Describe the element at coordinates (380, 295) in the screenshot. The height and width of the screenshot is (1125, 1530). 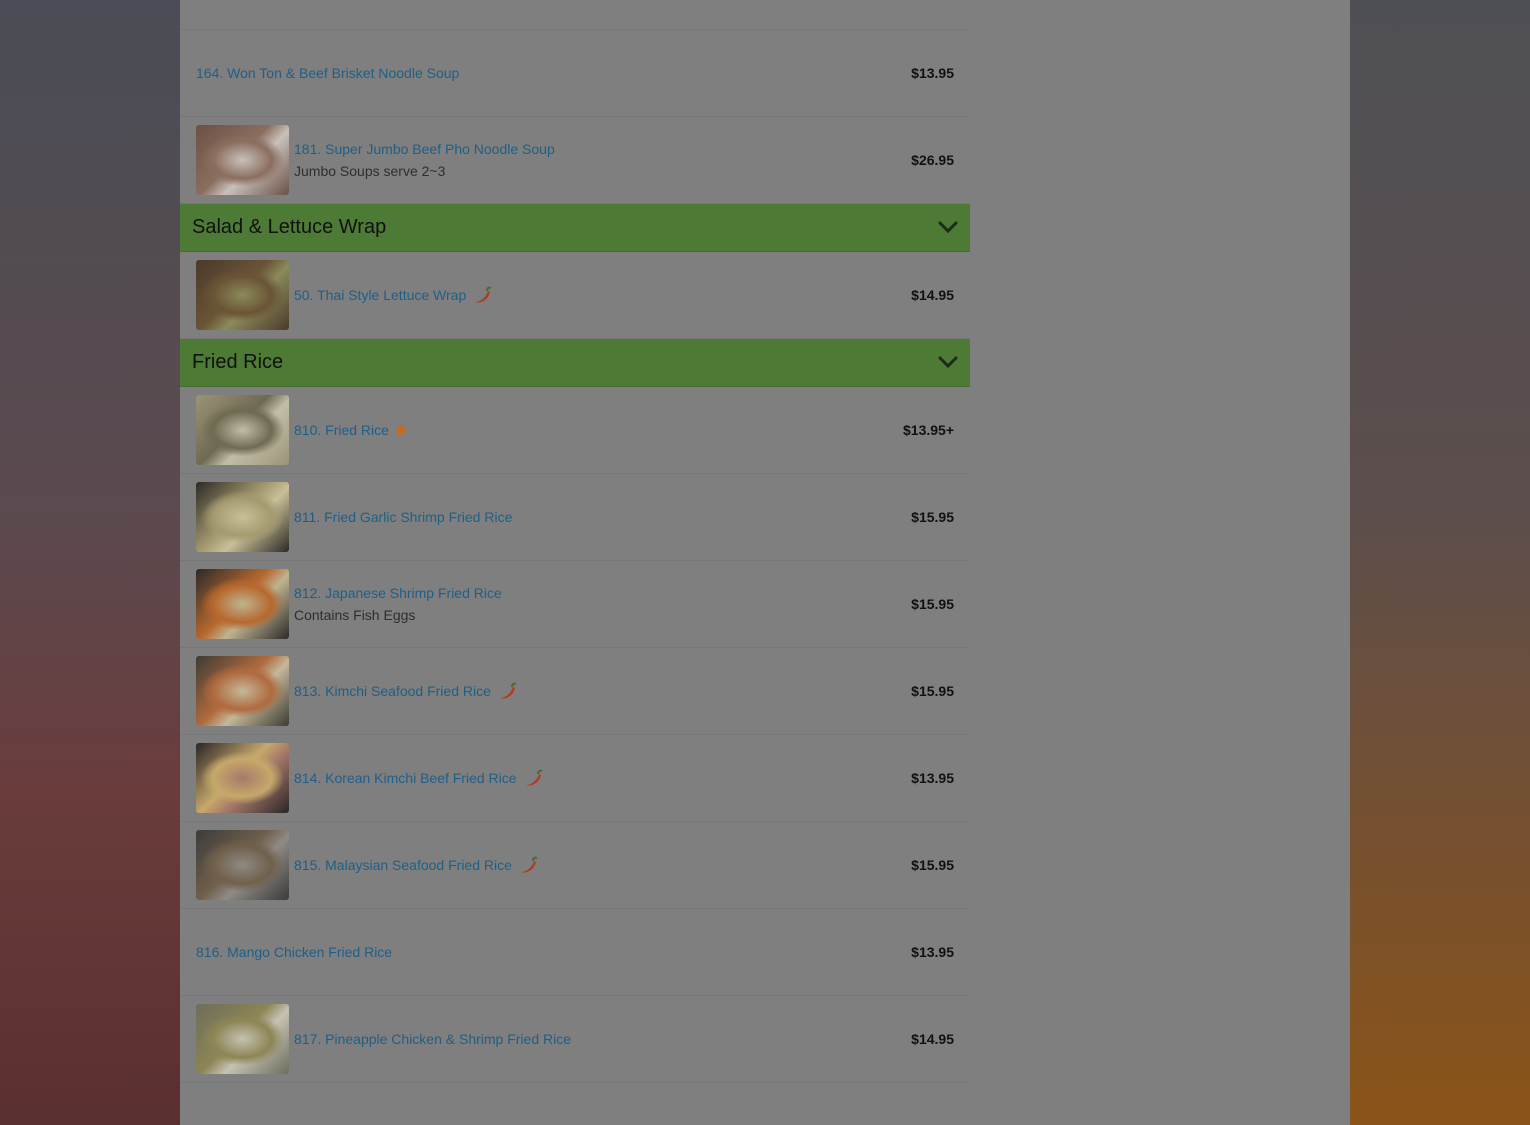
I see `item-name: 50. Thai Style Lettuce Wrap` at that location.